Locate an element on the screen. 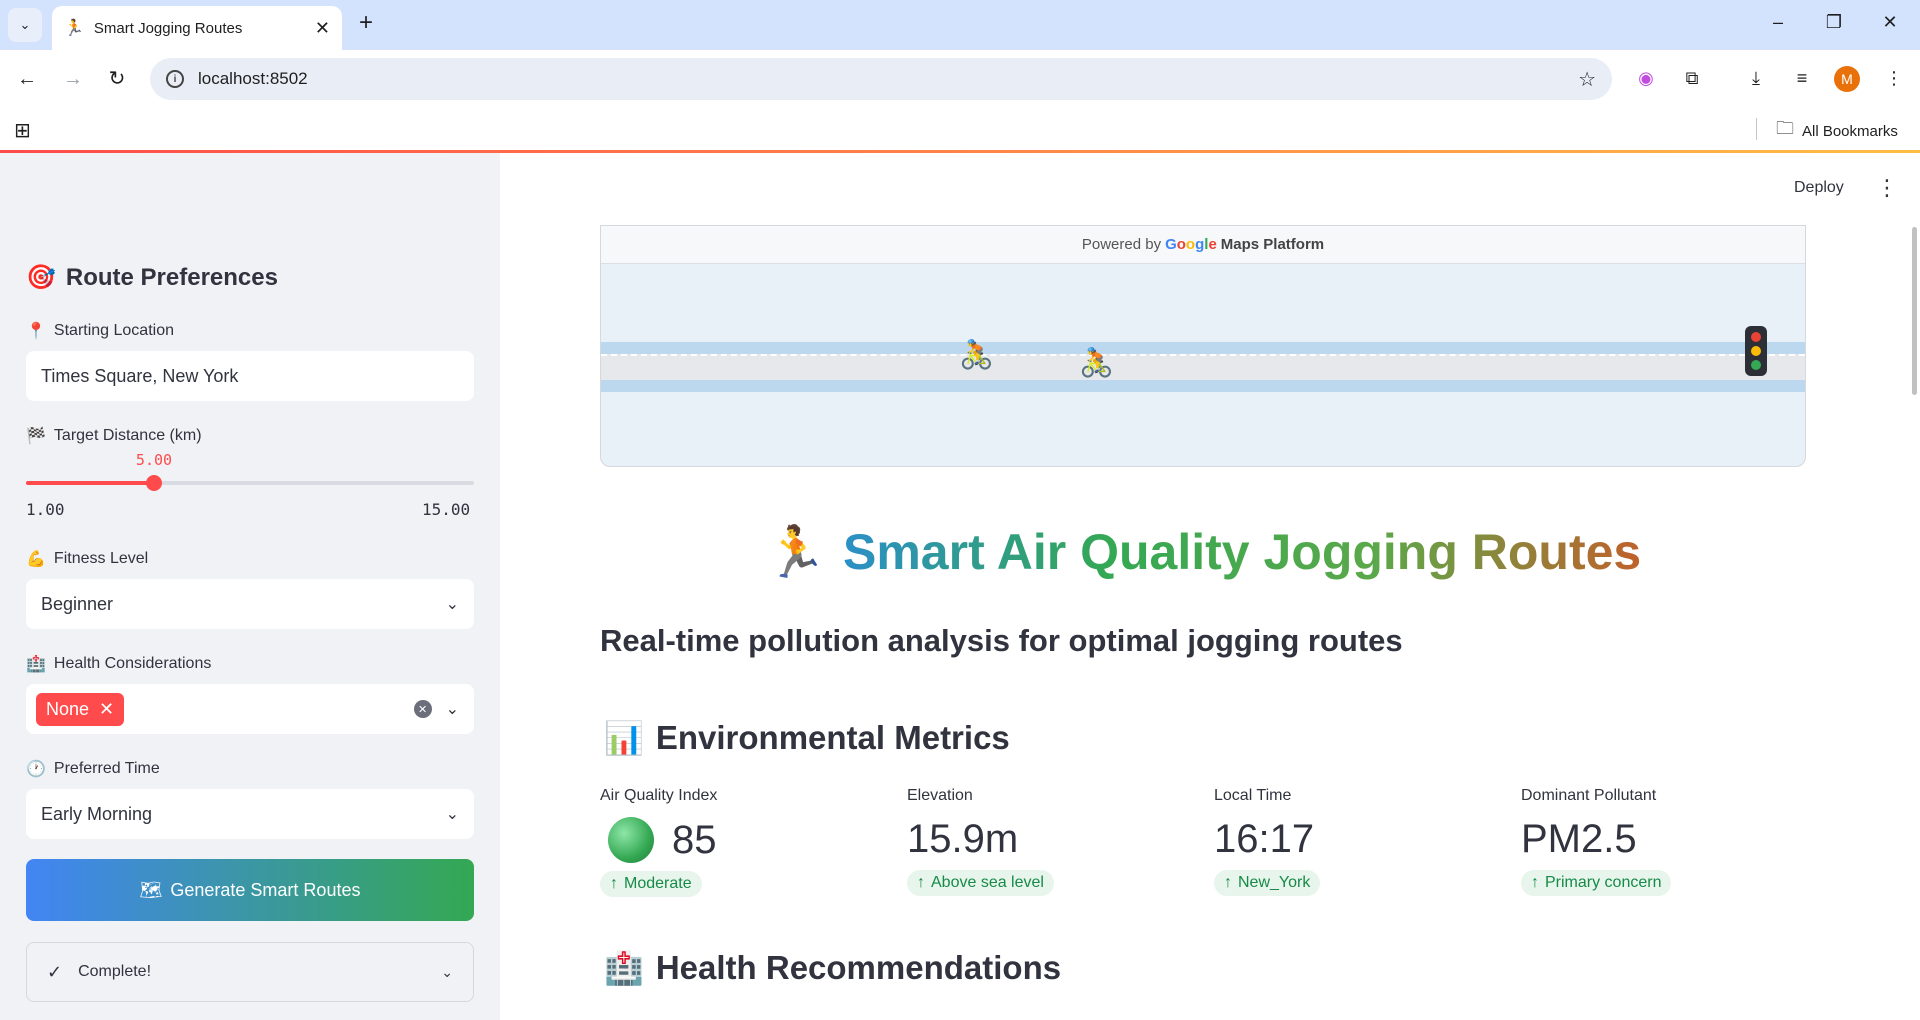  browser-toolbar: ← → ↻ i localhost:8502 ☆ ◉ ⧉ ⤓ ≡ M ⋮ is located at coordinates (960, 79).